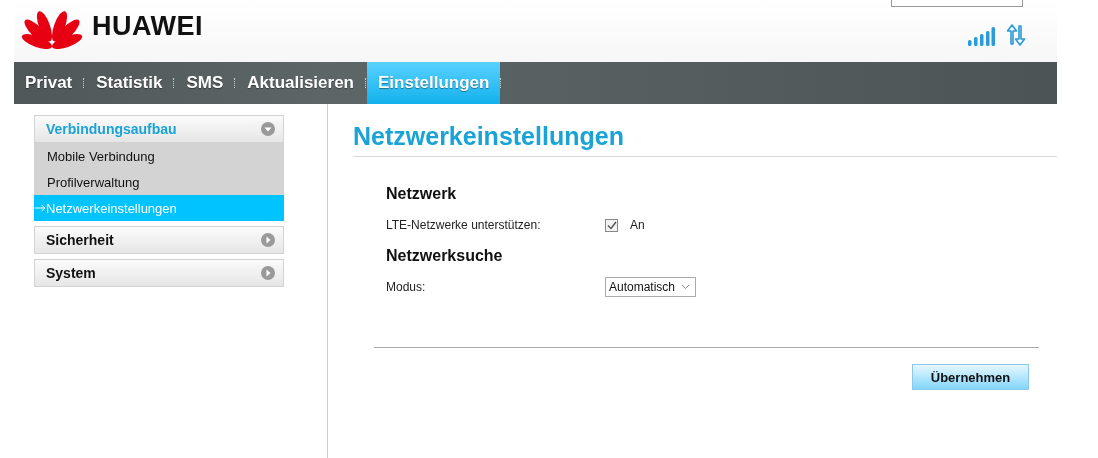  I want to click on section-heading: Netzwerk, so click(422, 194).